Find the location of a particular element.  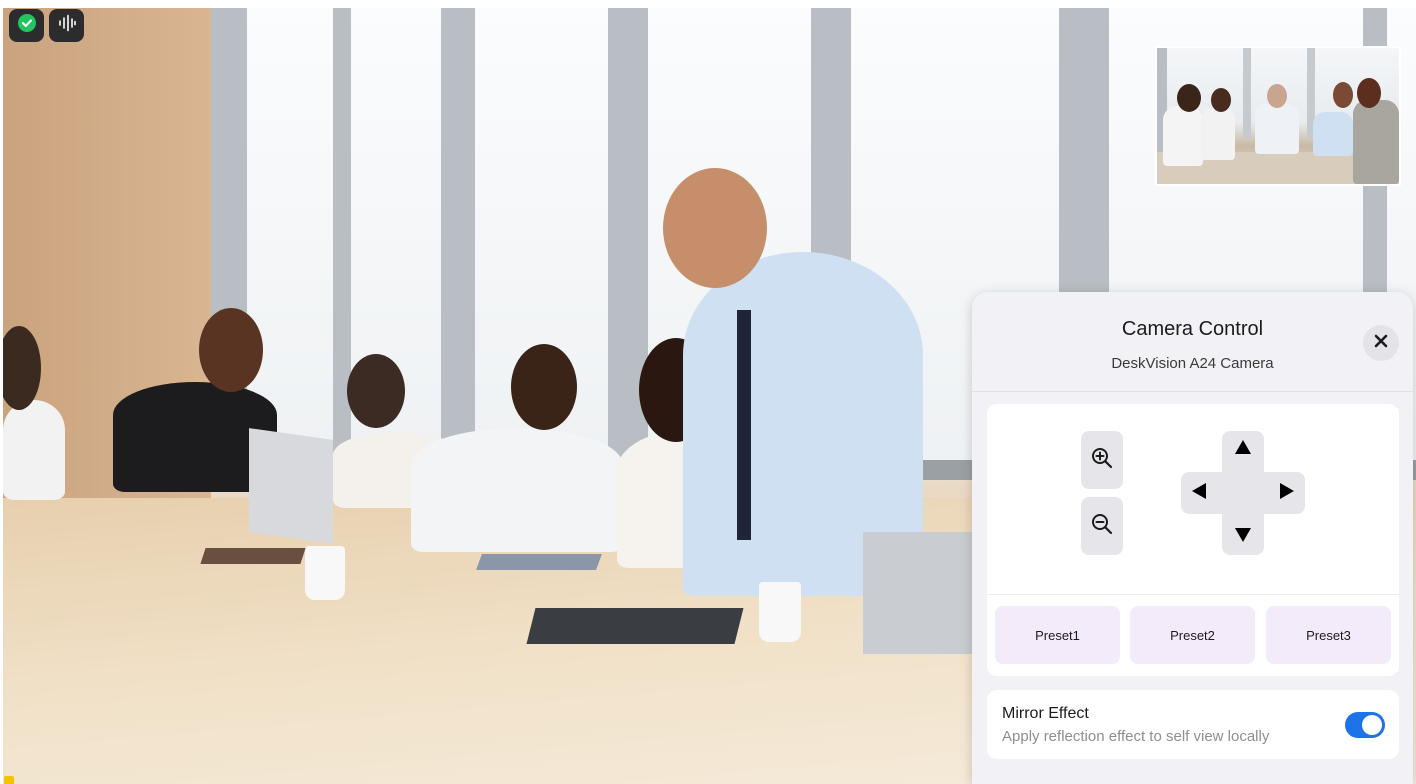

arrow-down-icon is located at coordinates (1243, 537).